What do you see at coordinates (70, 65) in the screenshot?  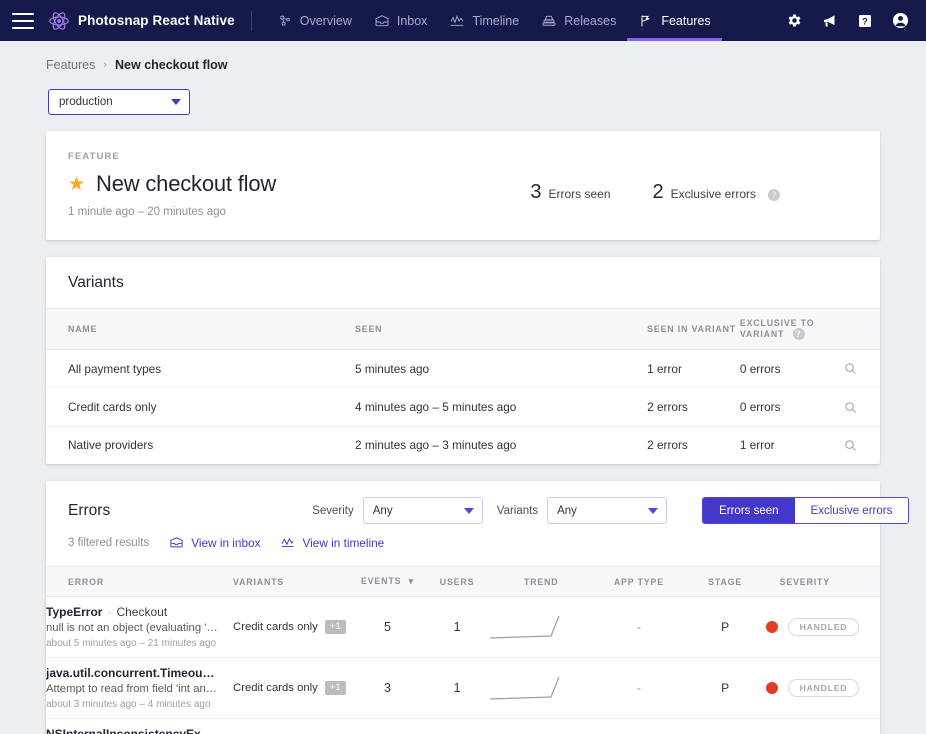 I see `breadcrumb-parent: Features` at bounding box center [70, 65].